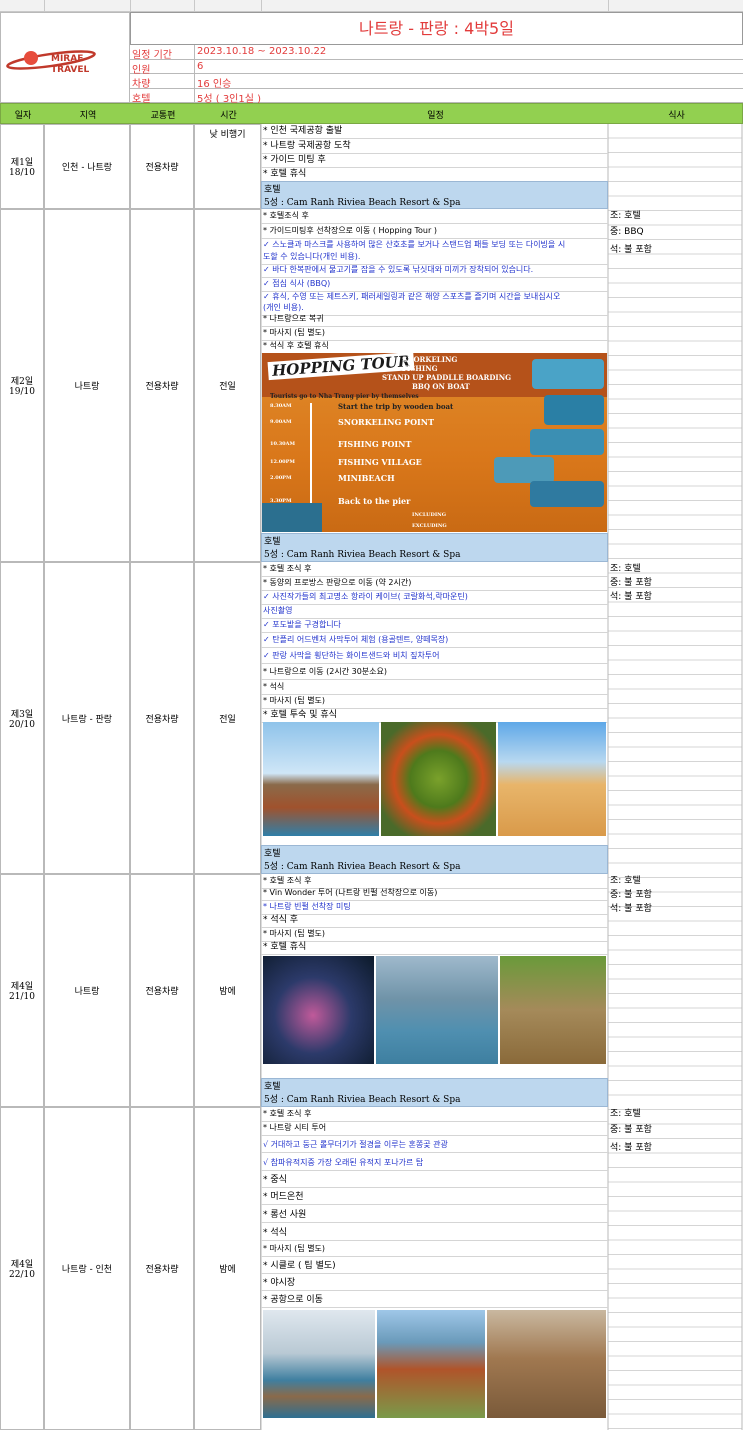 Image resolution: width=743 pixels, height=1430 pixels. I want to click on col-time: 시간, so click(228, 116).